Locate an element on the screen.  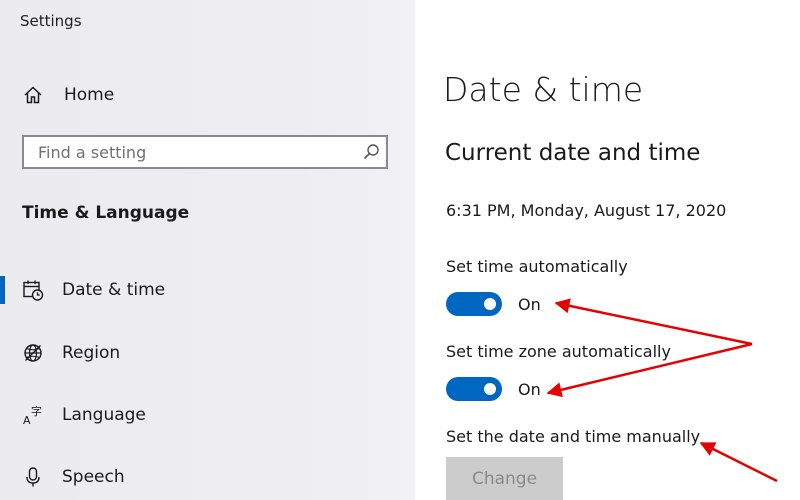
sidebar-item-speech: Speech is located at coordinates (207, 477).